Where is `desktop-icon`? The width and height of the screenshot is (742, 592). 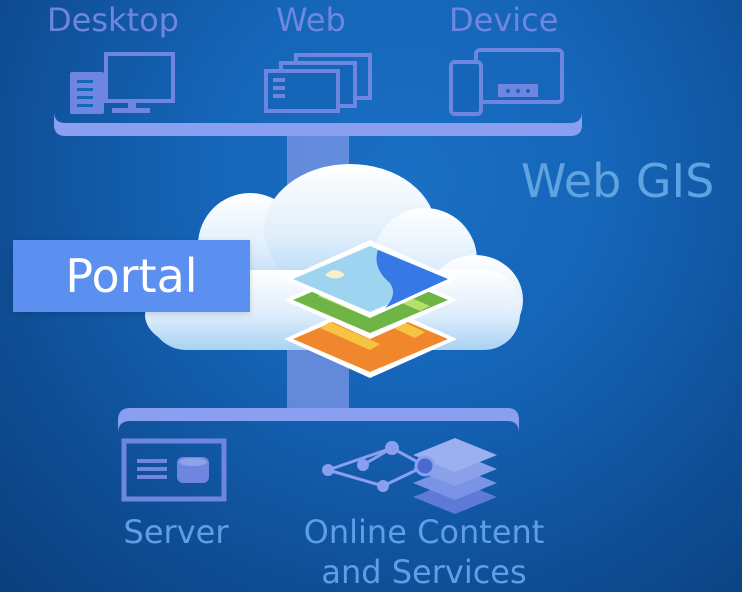 desktop-icon is located at coordinates (122, 83).